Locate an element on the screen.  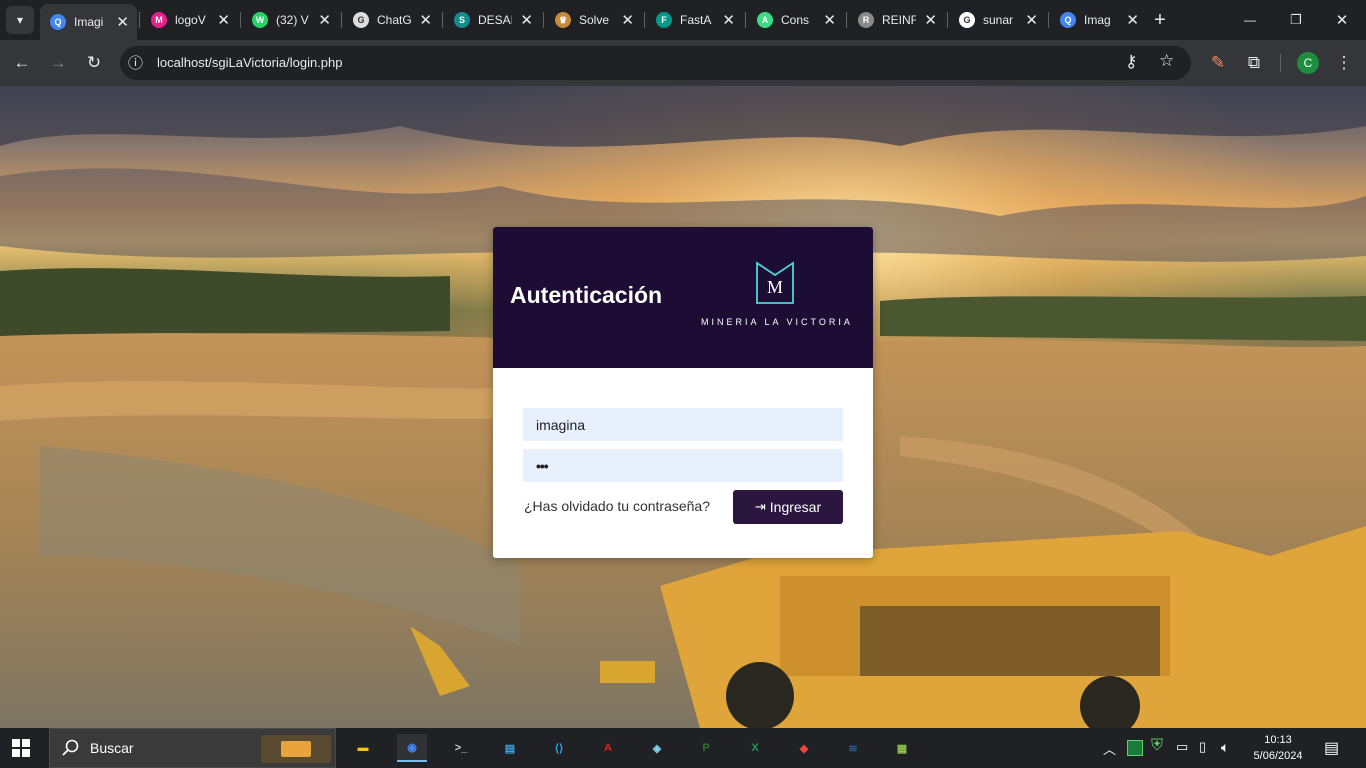
browser-tab-2: MlogoV ✕ is located at coordinates (189, 20).